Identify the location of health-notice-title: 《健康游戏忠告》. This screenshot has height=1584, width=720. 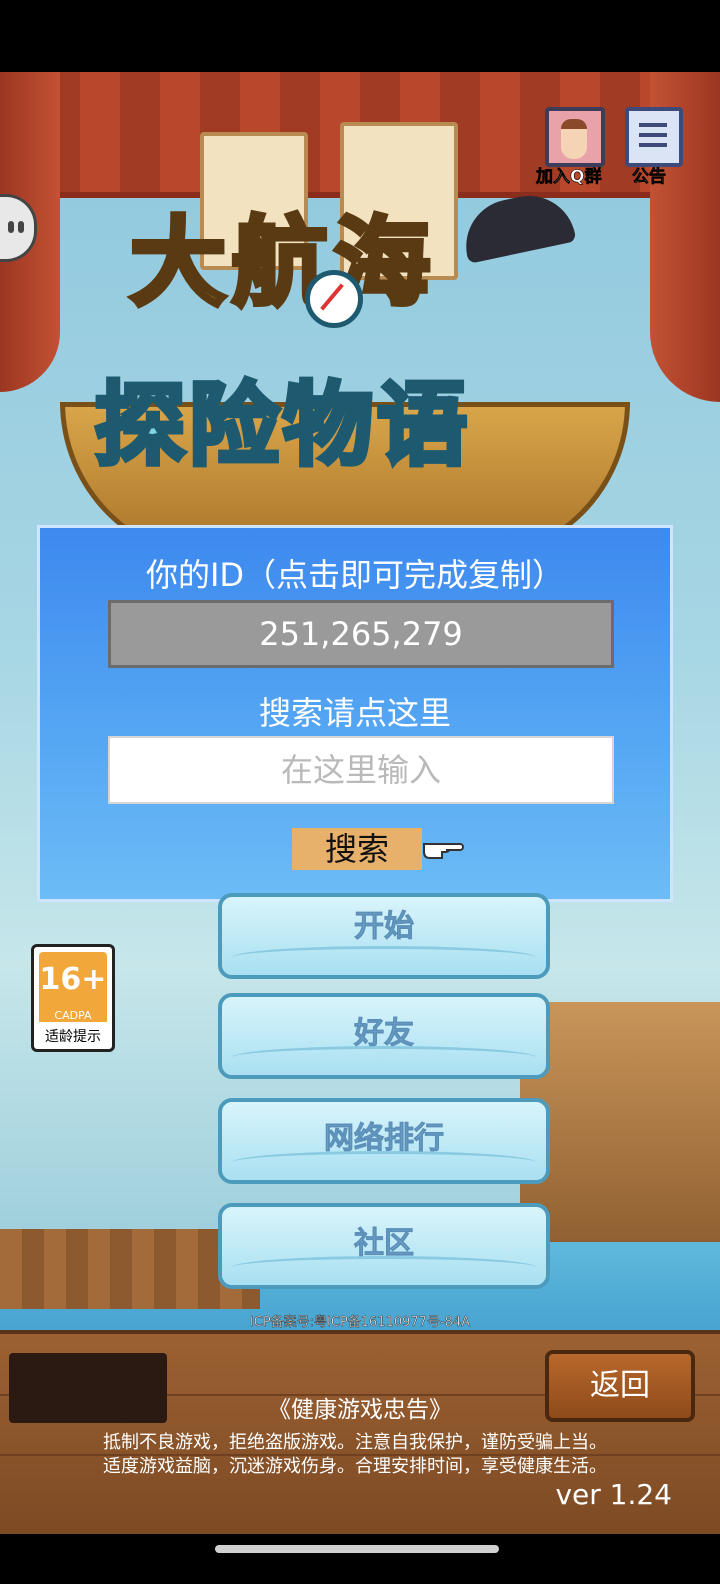
(360, 1410).